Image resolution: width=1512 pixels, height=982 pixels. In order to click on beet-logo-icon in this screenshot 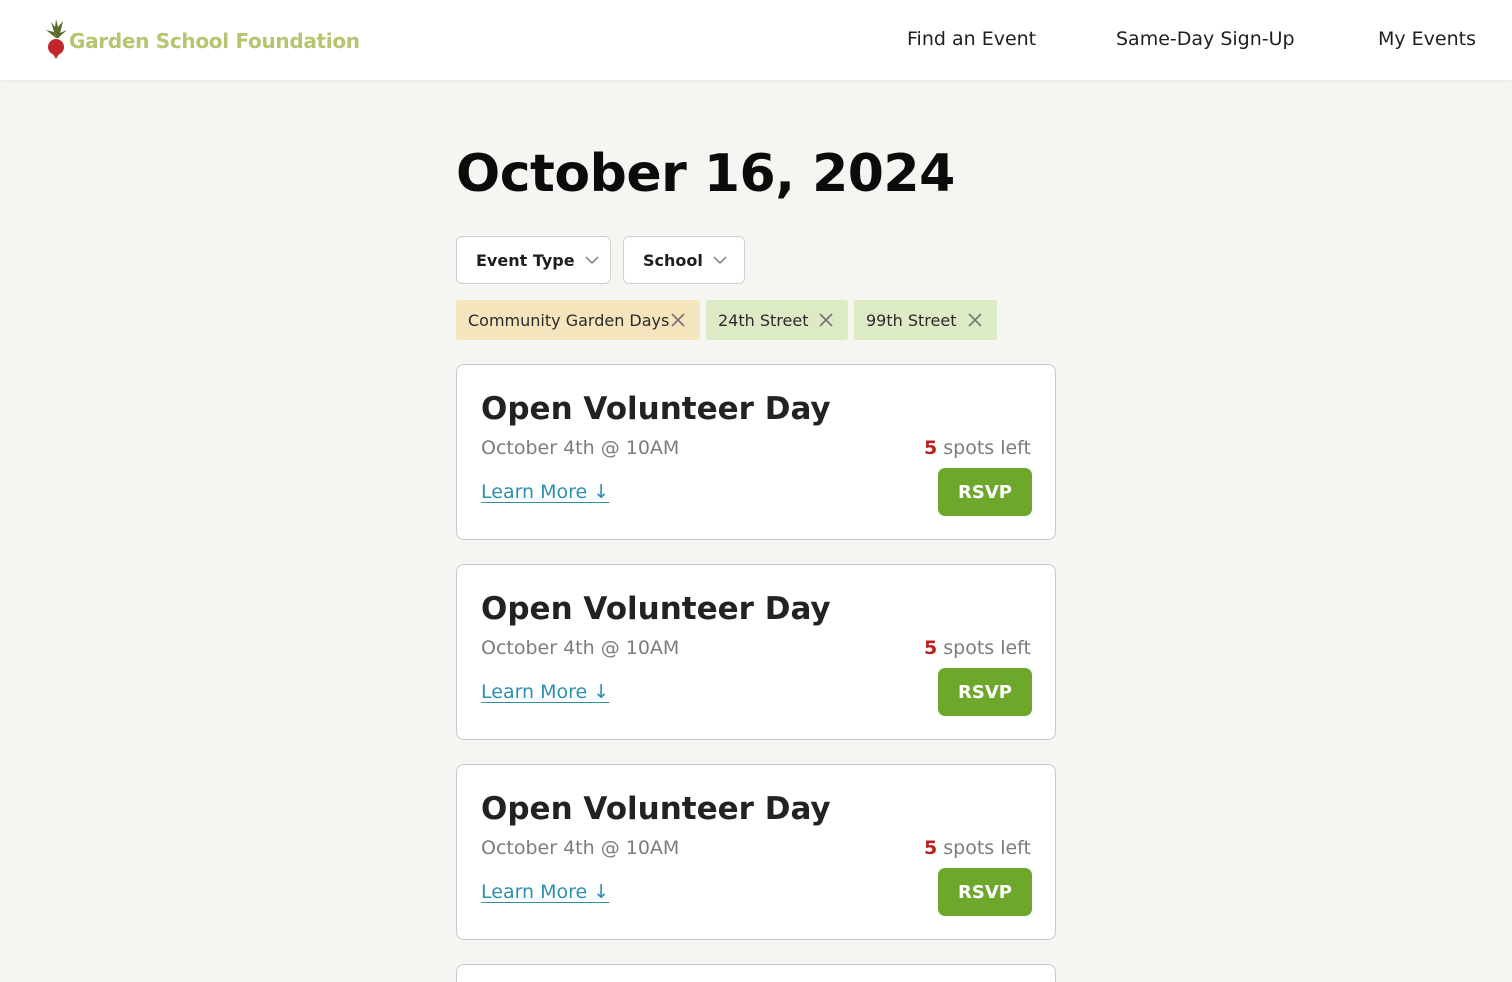, I will do `click(56, 39)`.